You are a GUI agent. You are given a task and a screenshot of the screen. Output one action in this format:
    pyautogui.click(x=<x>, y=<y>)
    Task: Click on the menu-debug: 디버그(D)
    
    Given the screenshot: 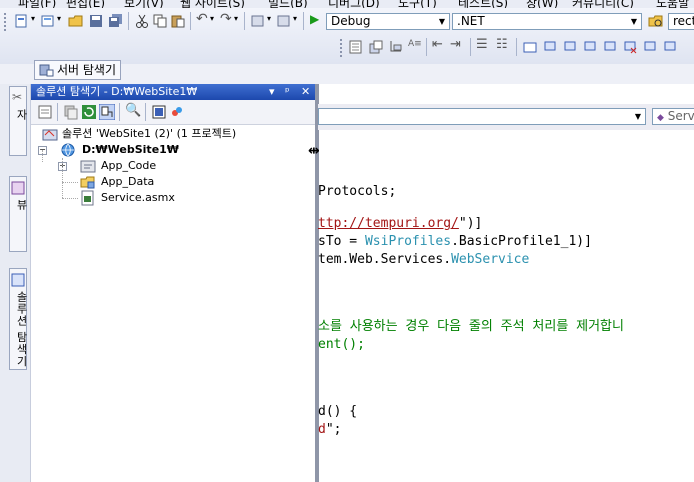 What is the action you would take?
    pyautogui.click(x=354, y=4)
    